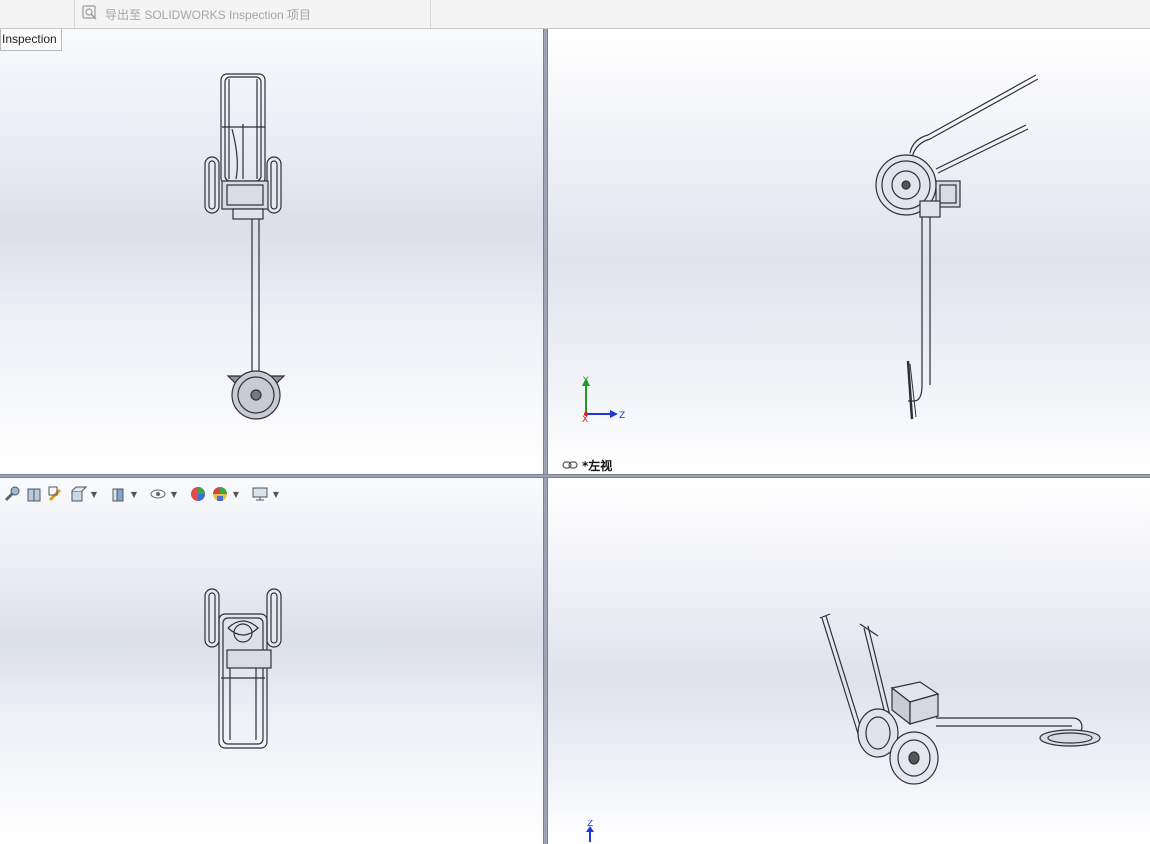  Describe the element at coordinates (570, 466) in the screenshot. I see `link-view-icon` at that location.